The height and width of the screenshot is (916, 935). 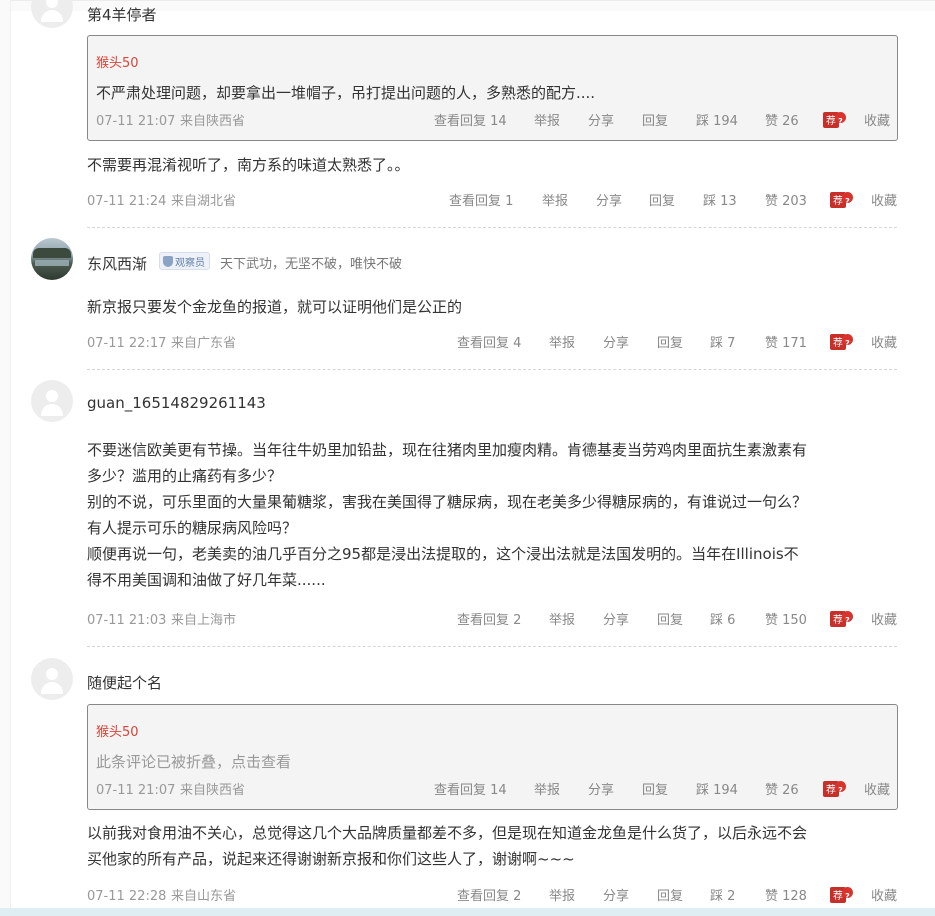 I want to click on username: guan_16514829261143, so click(x=176, y=403).